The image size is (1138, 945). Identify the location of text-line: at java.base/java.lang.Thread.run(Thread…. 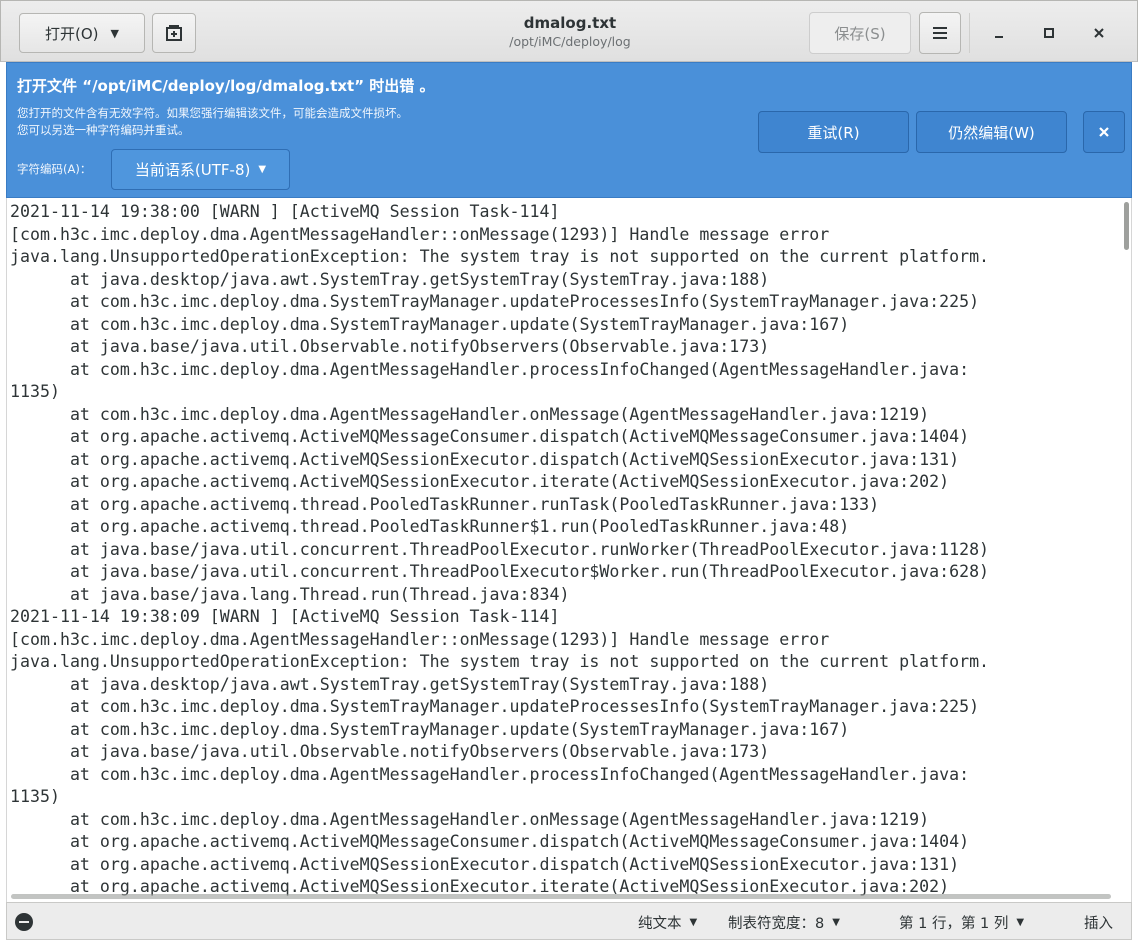
(290, 594).